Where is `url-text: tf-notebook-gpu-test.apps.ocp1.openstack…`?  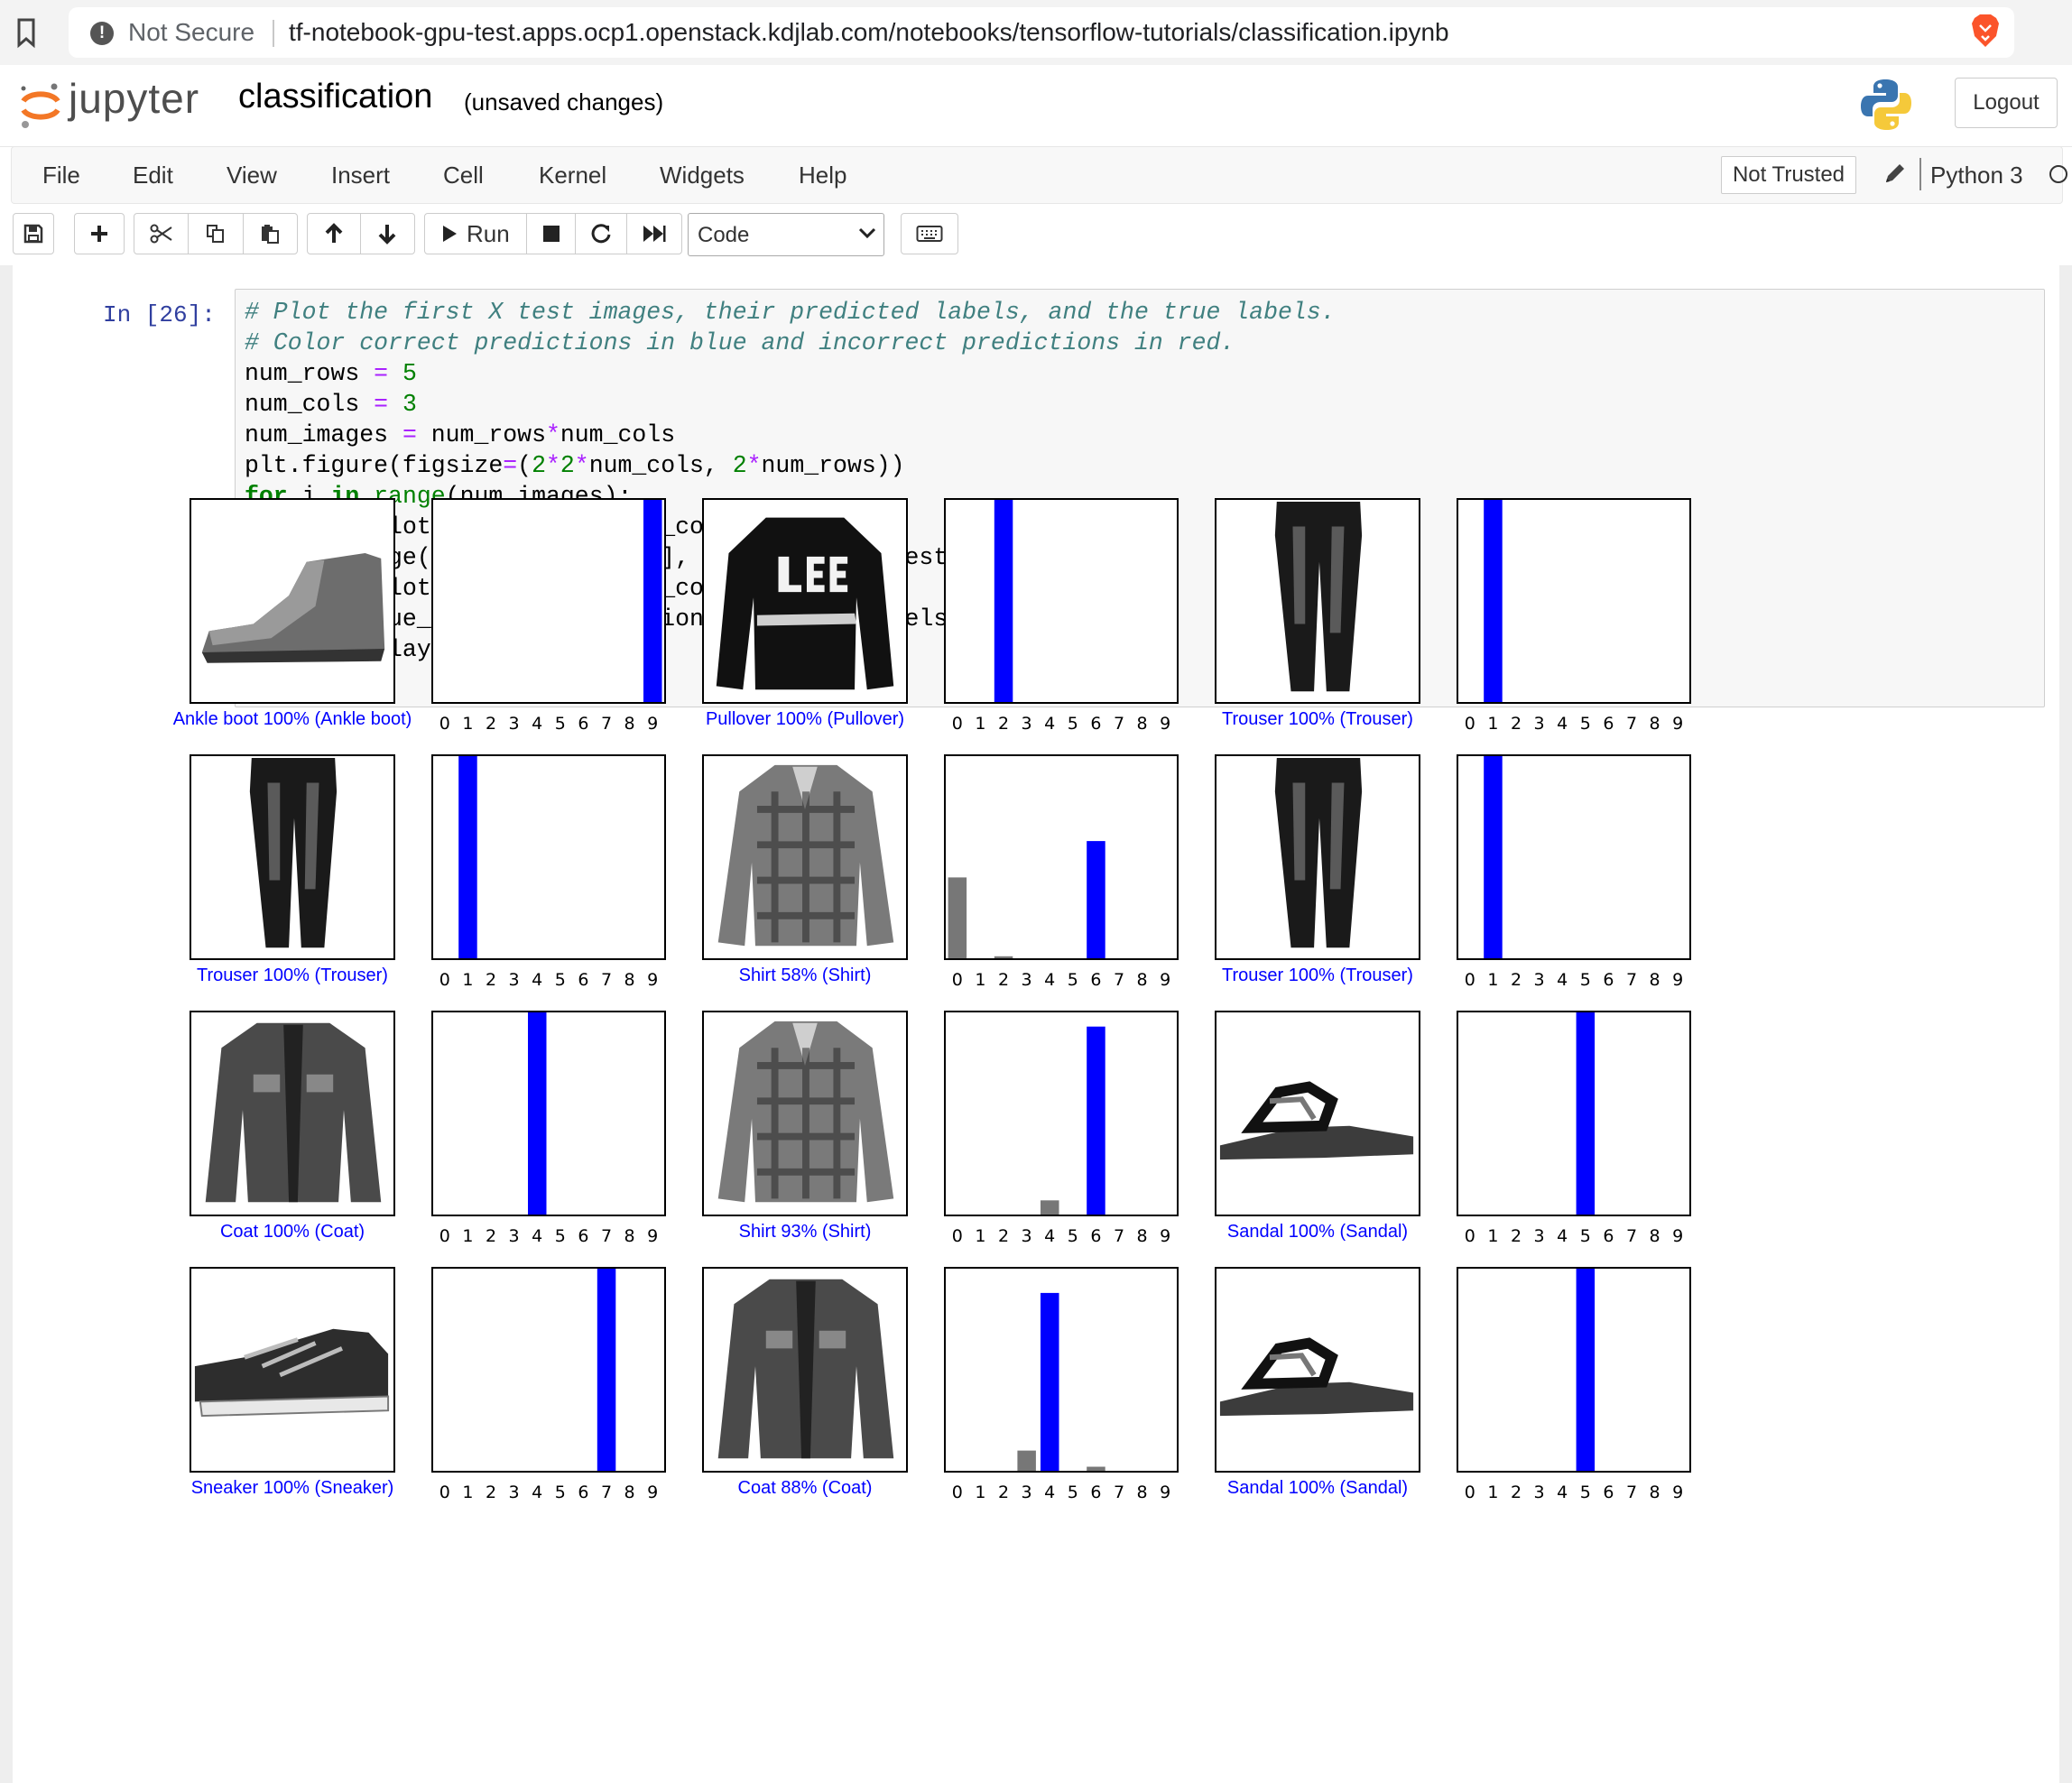 url-text: tf-notebook-gpu-test.apps.ocp1.openstack… is located at coordinates (869, 32).